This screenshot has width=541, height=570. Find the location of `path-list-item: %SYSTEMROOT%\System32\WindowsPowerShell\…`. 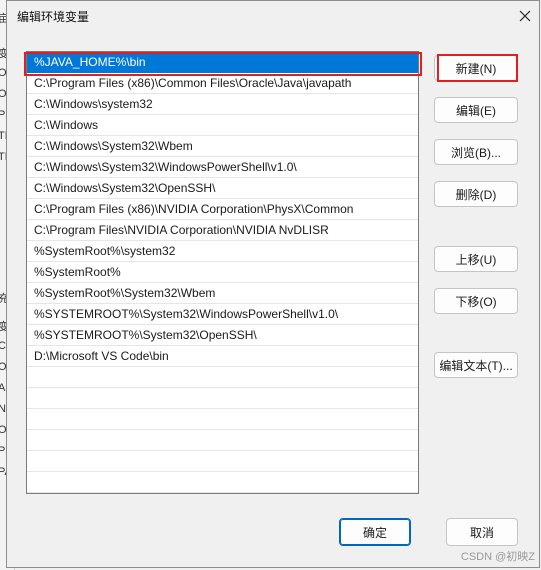

path-list-item: %SYSTEMROOT%\System32\WindowsPowerShell\… is located at coordinates (222, 314).